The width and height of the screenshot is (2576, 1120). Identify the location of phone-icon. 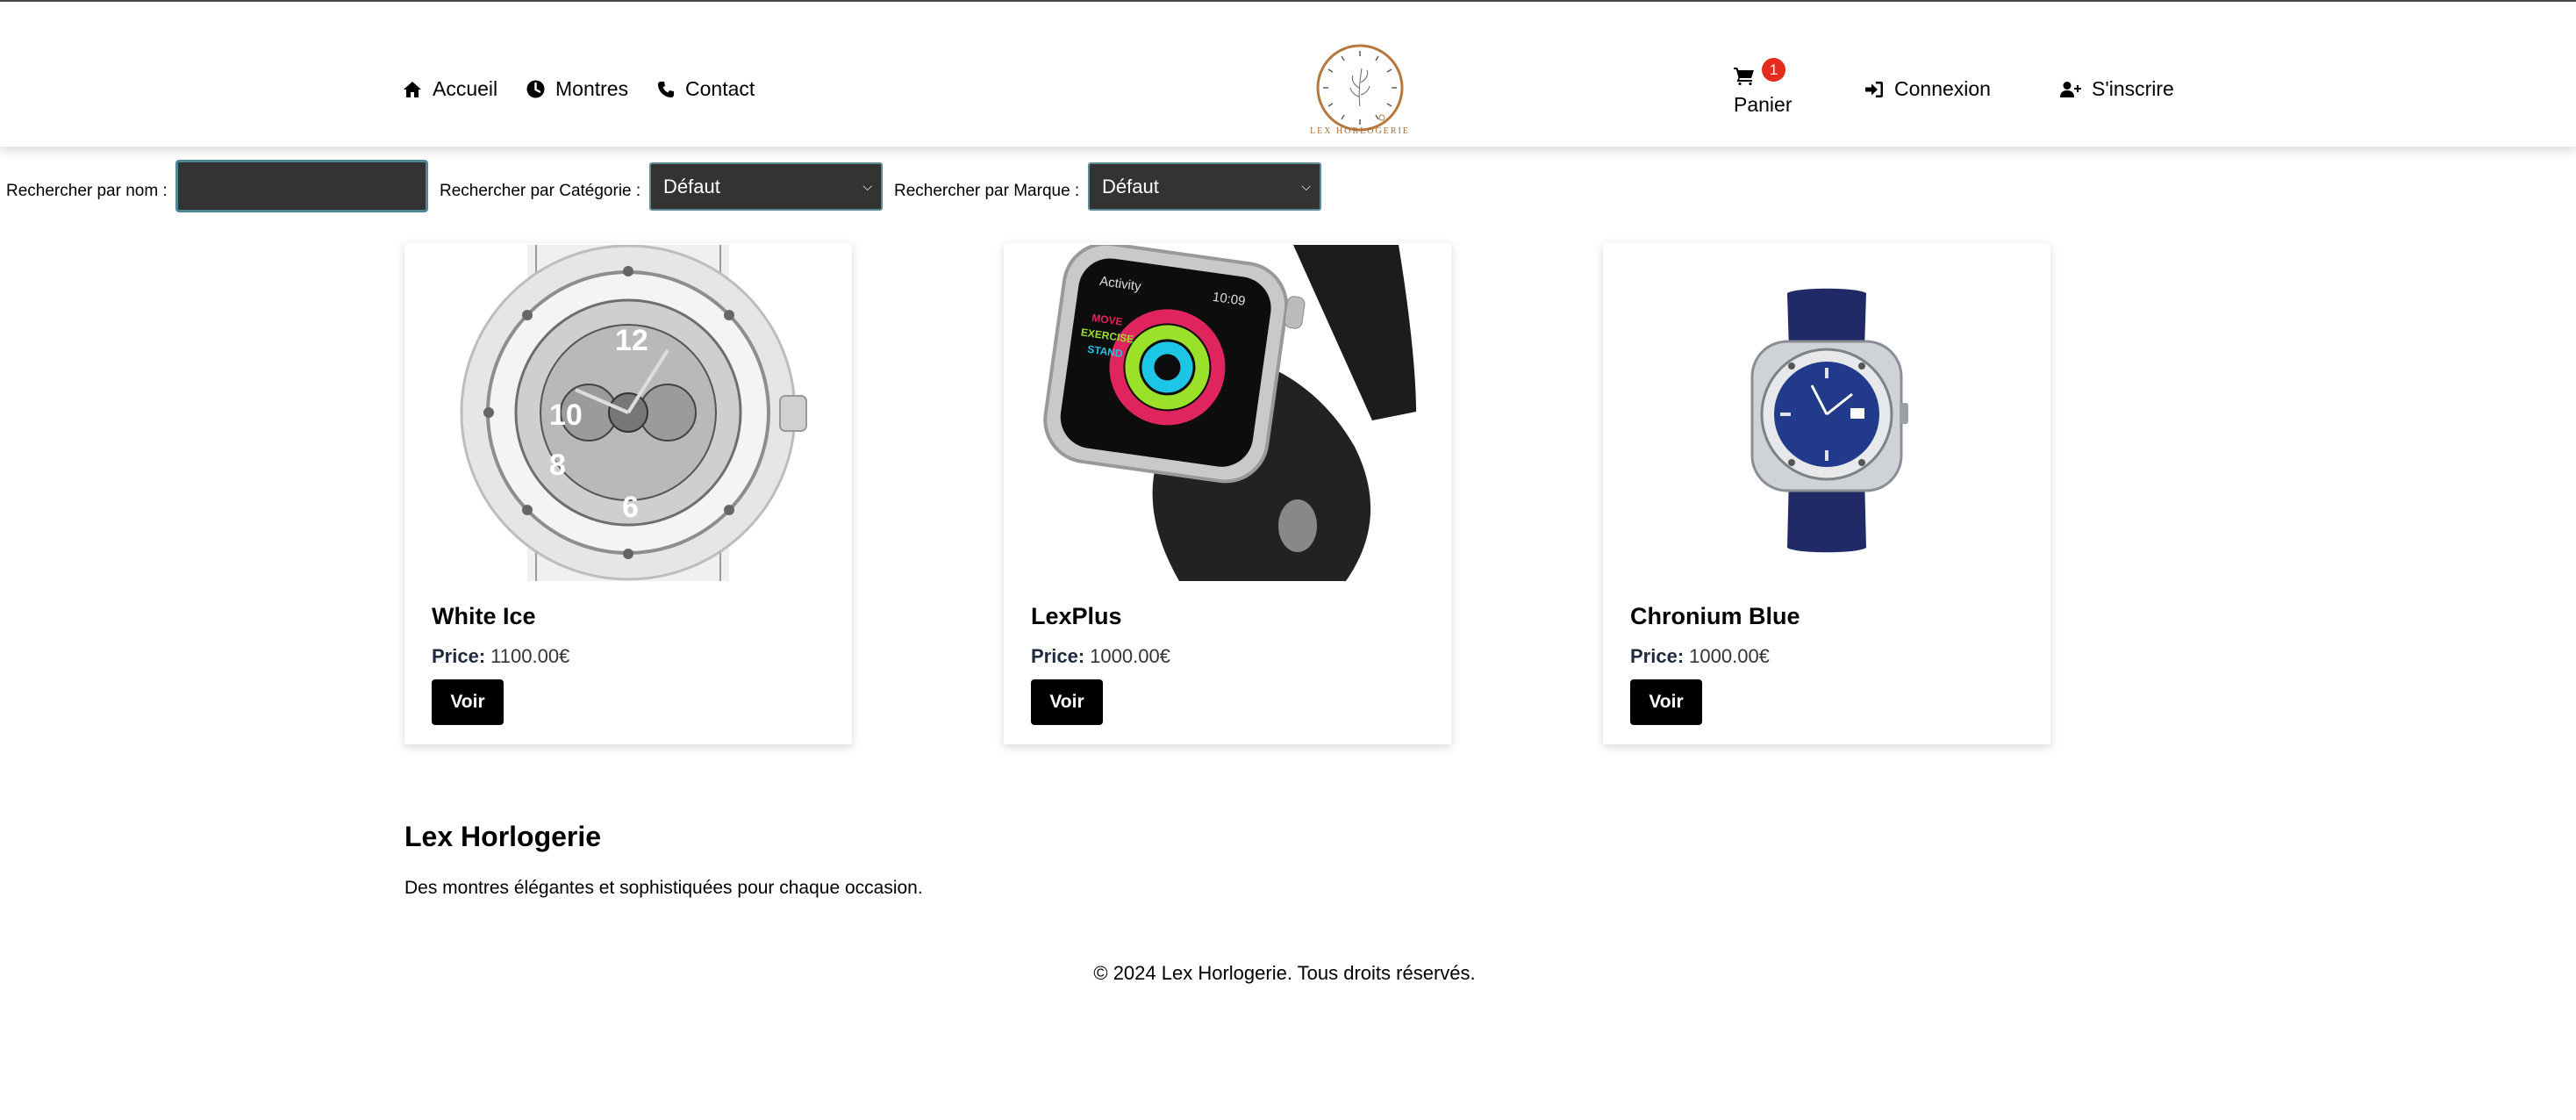
(666, 89).